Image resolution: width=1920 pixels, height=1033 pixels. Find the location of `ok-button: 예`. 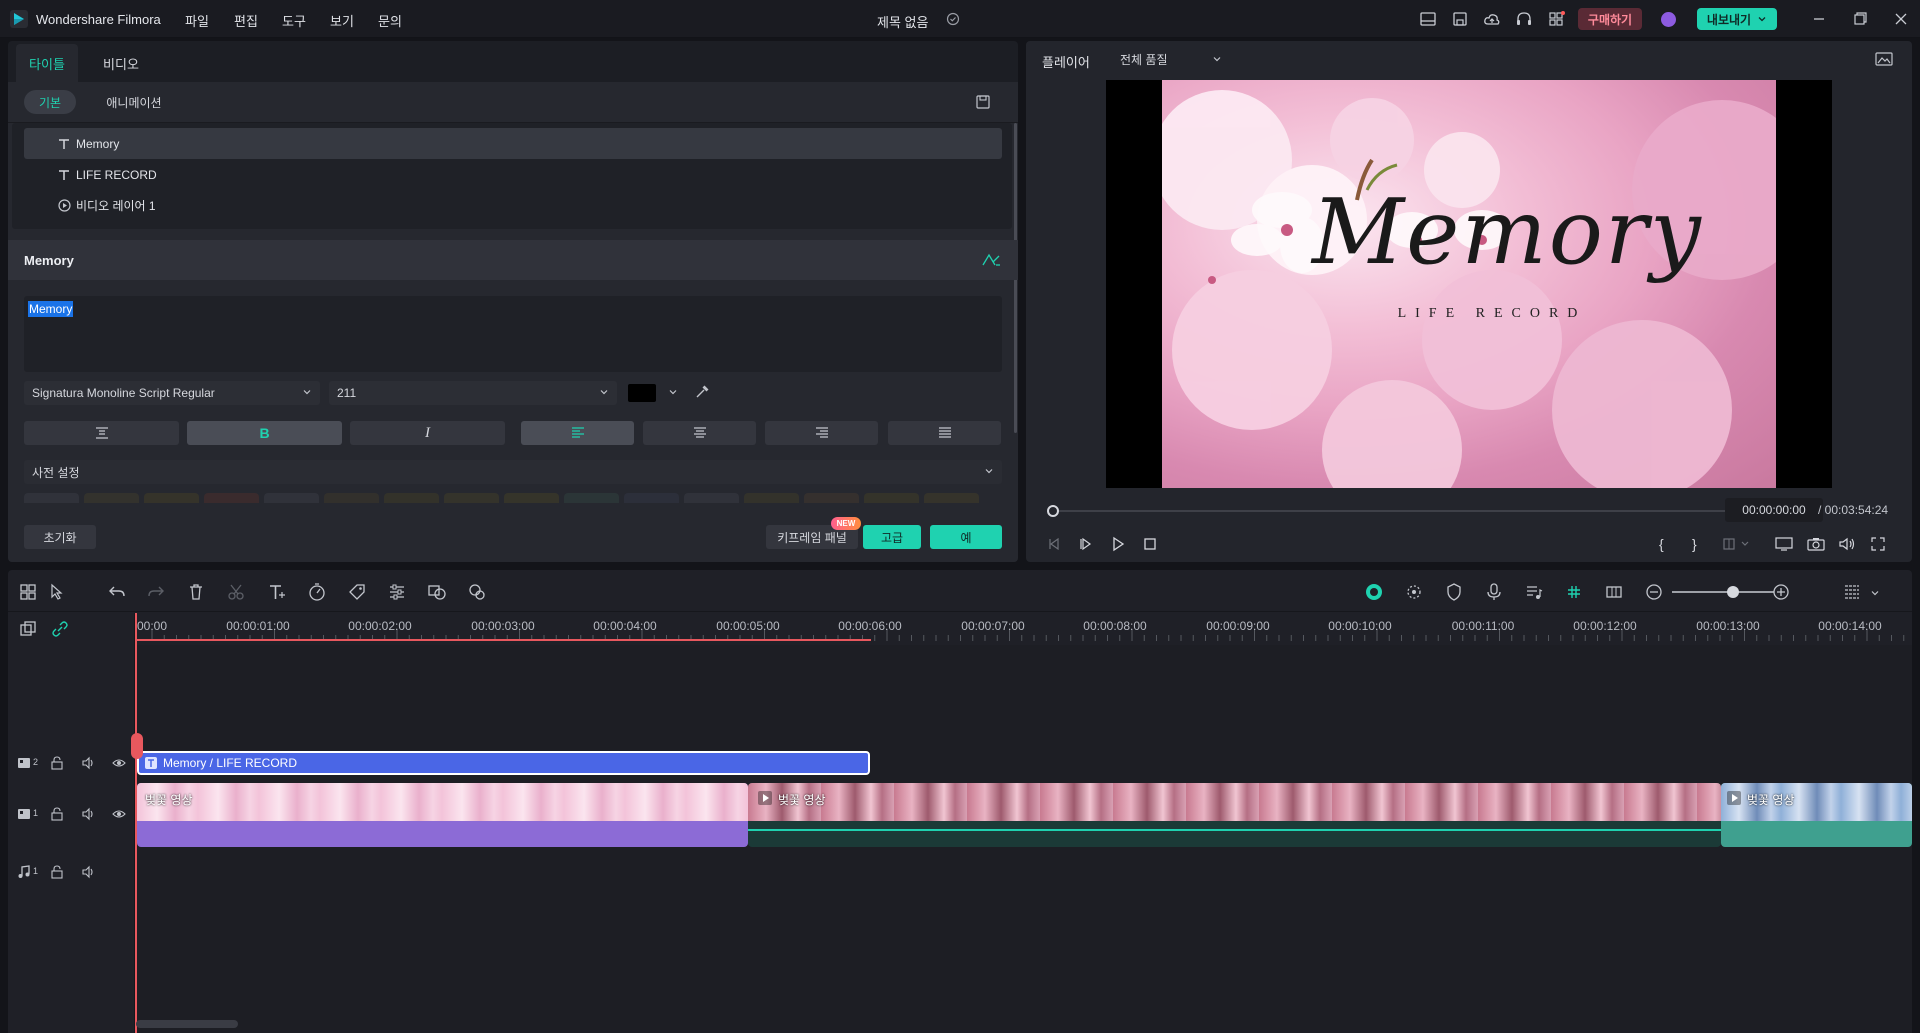

ok-button: 예 is located at coordinates (966, 537).